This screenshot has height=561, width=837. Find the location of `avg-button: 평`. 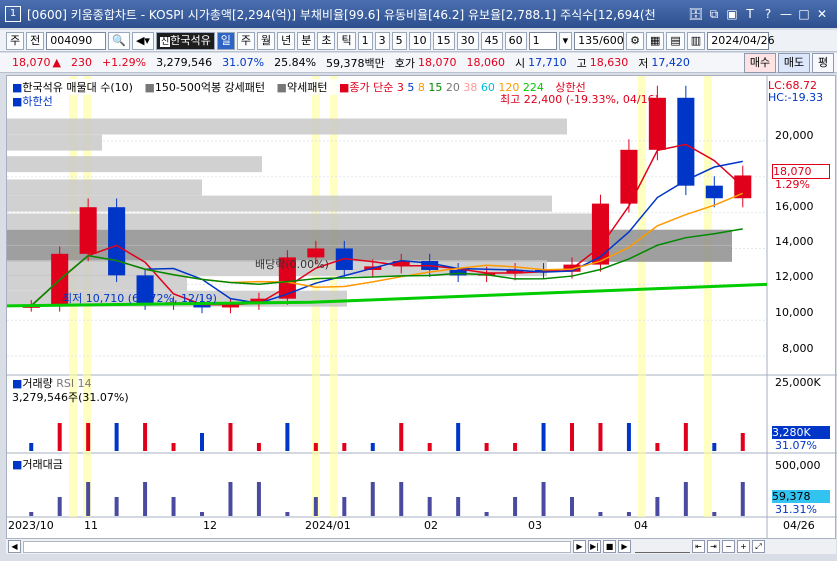

avg-button: 평 is located at coordinates (823, 63).